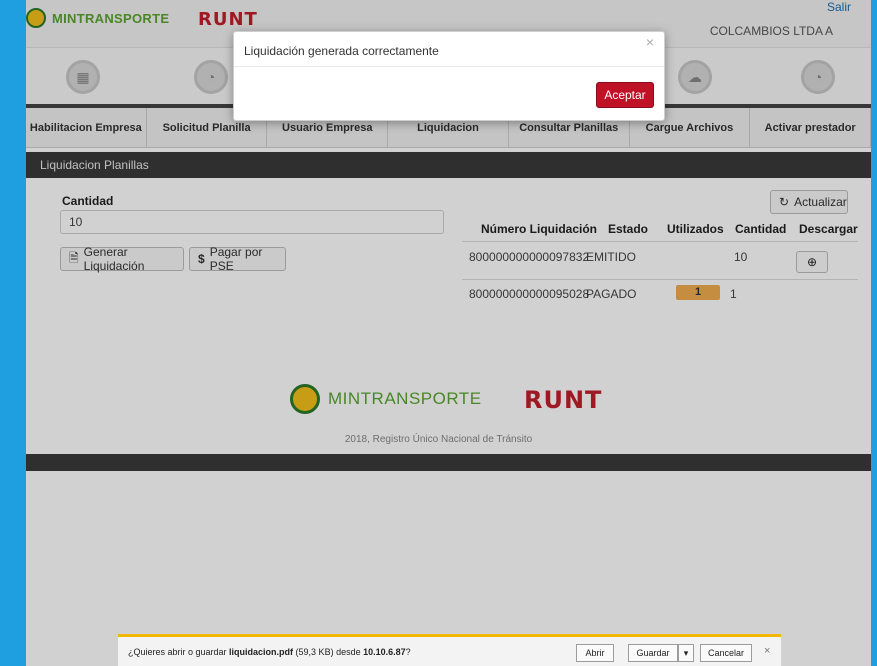  I want to click on accept-button: Aceptar, so click(625, 95).